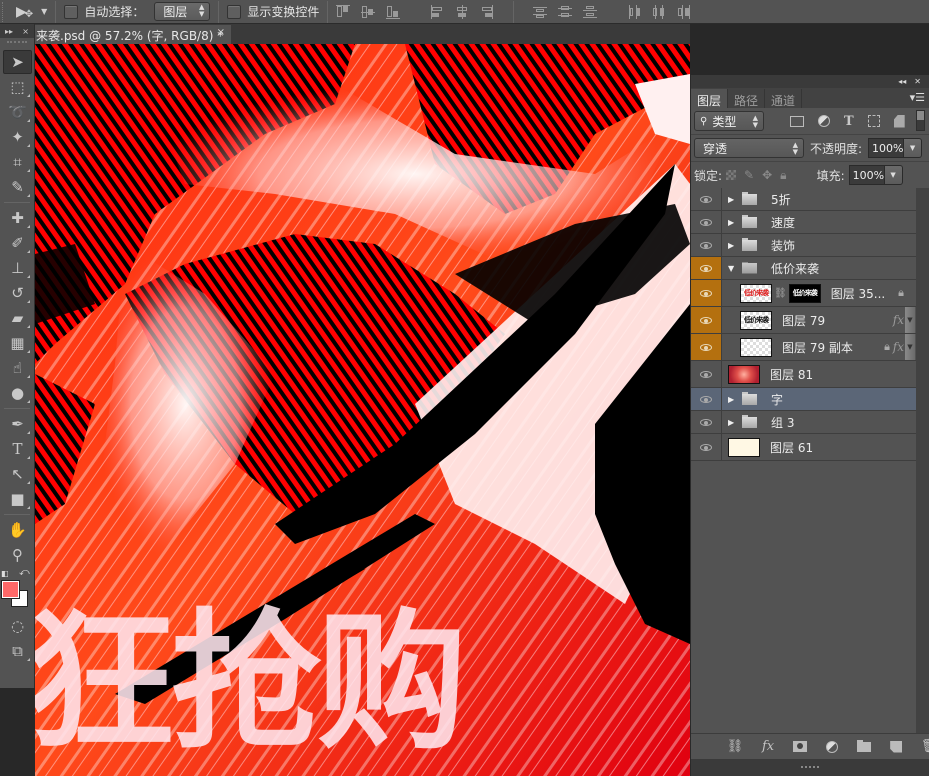 Image resolution: width=929 pixels, height=776 pixels. What do you see at coordinates (925, 746) in the screenshot?
I see `delete-layer-icon: 🗑︎` at bounding box center [925, 746].